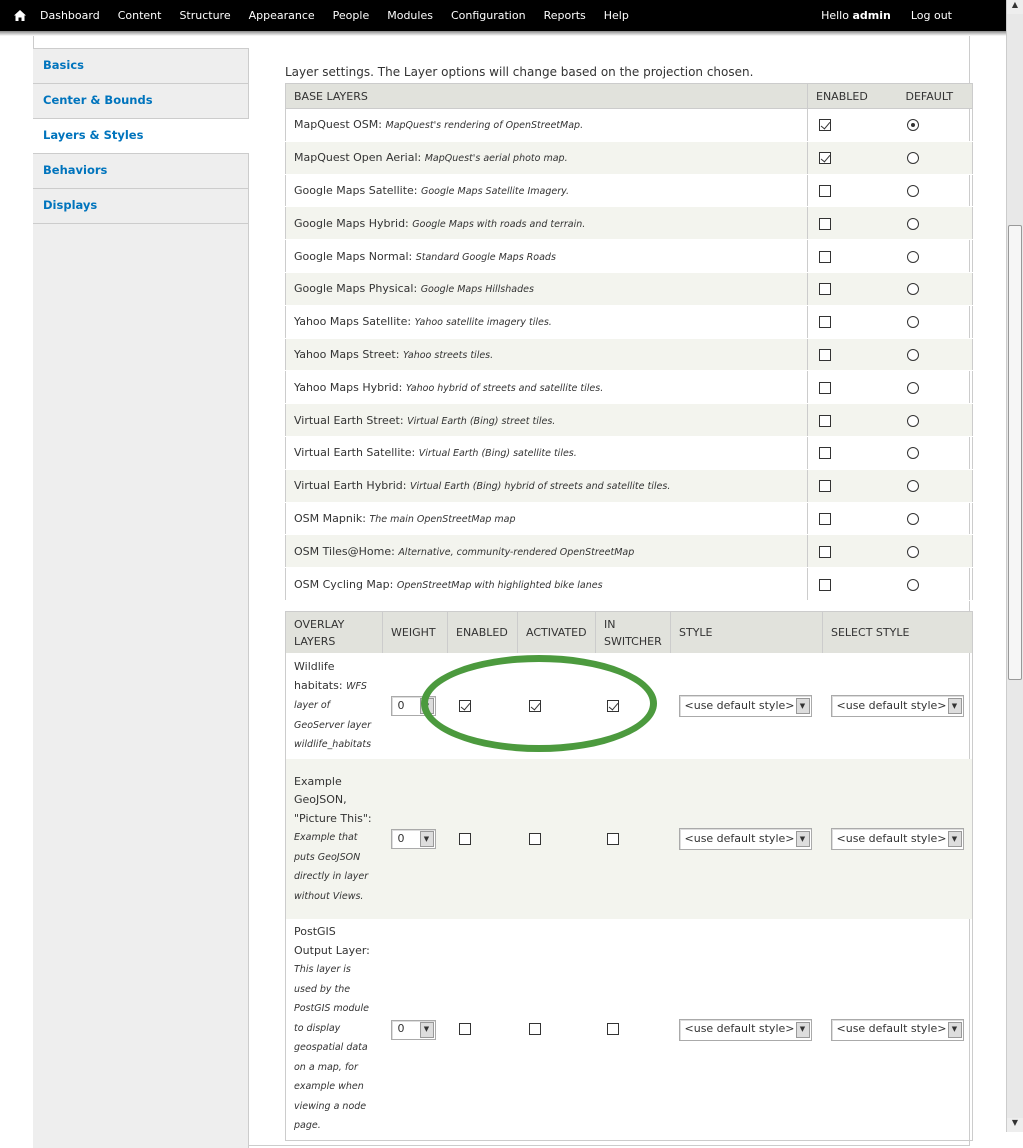  What do you see at coordinates (351, 223) in the screenshot?
I see `base-layer-name: Google Maps Hybrid:` at bounding box center [351, 223].